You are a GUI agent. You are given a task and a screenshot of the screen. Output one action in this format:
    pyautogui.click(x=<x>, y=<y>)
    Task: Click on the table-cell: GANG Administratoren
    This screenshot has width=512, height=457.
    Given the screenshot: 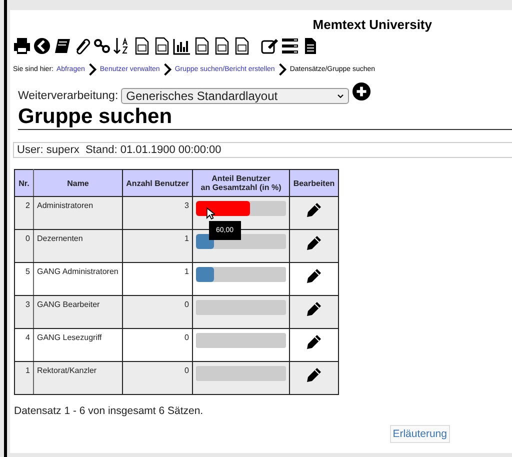 What is the action you would take?
    pyautogui.click(x=78, y=279)
    